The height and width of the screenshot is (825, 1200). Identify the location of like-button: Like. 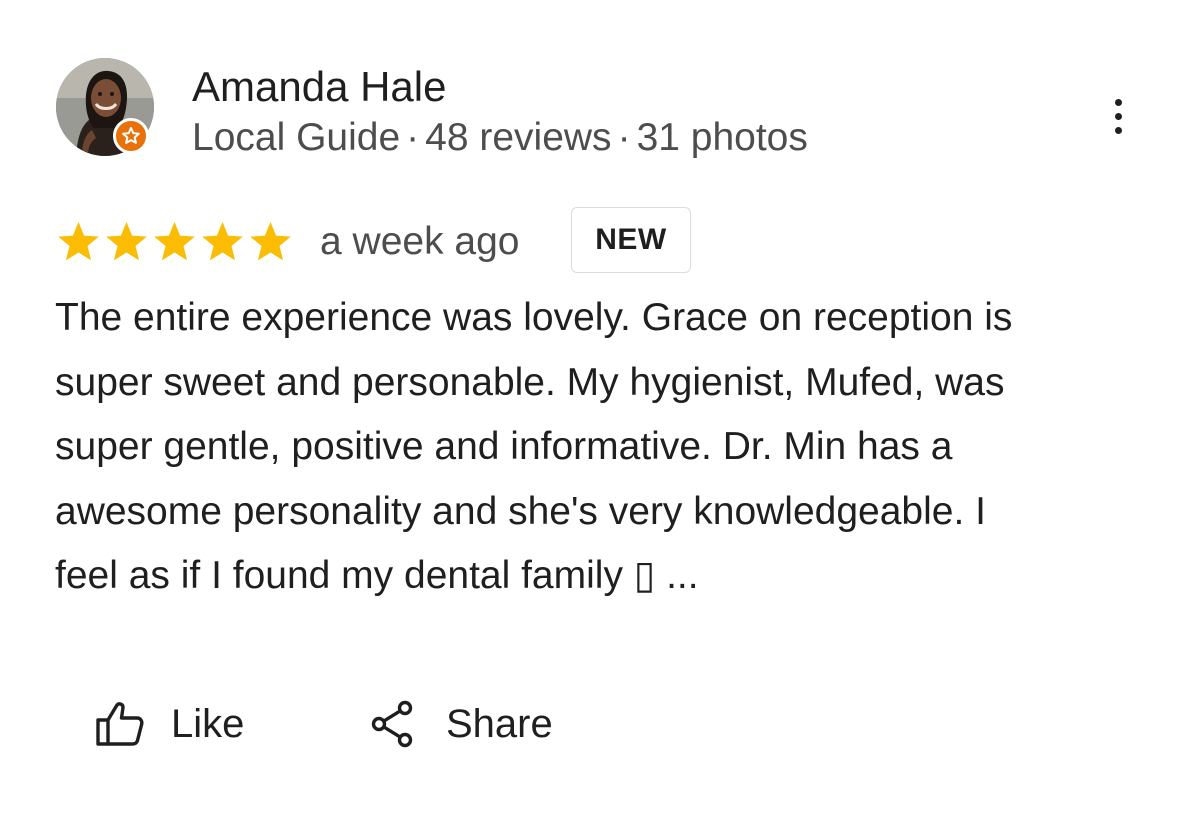
(169, 724).